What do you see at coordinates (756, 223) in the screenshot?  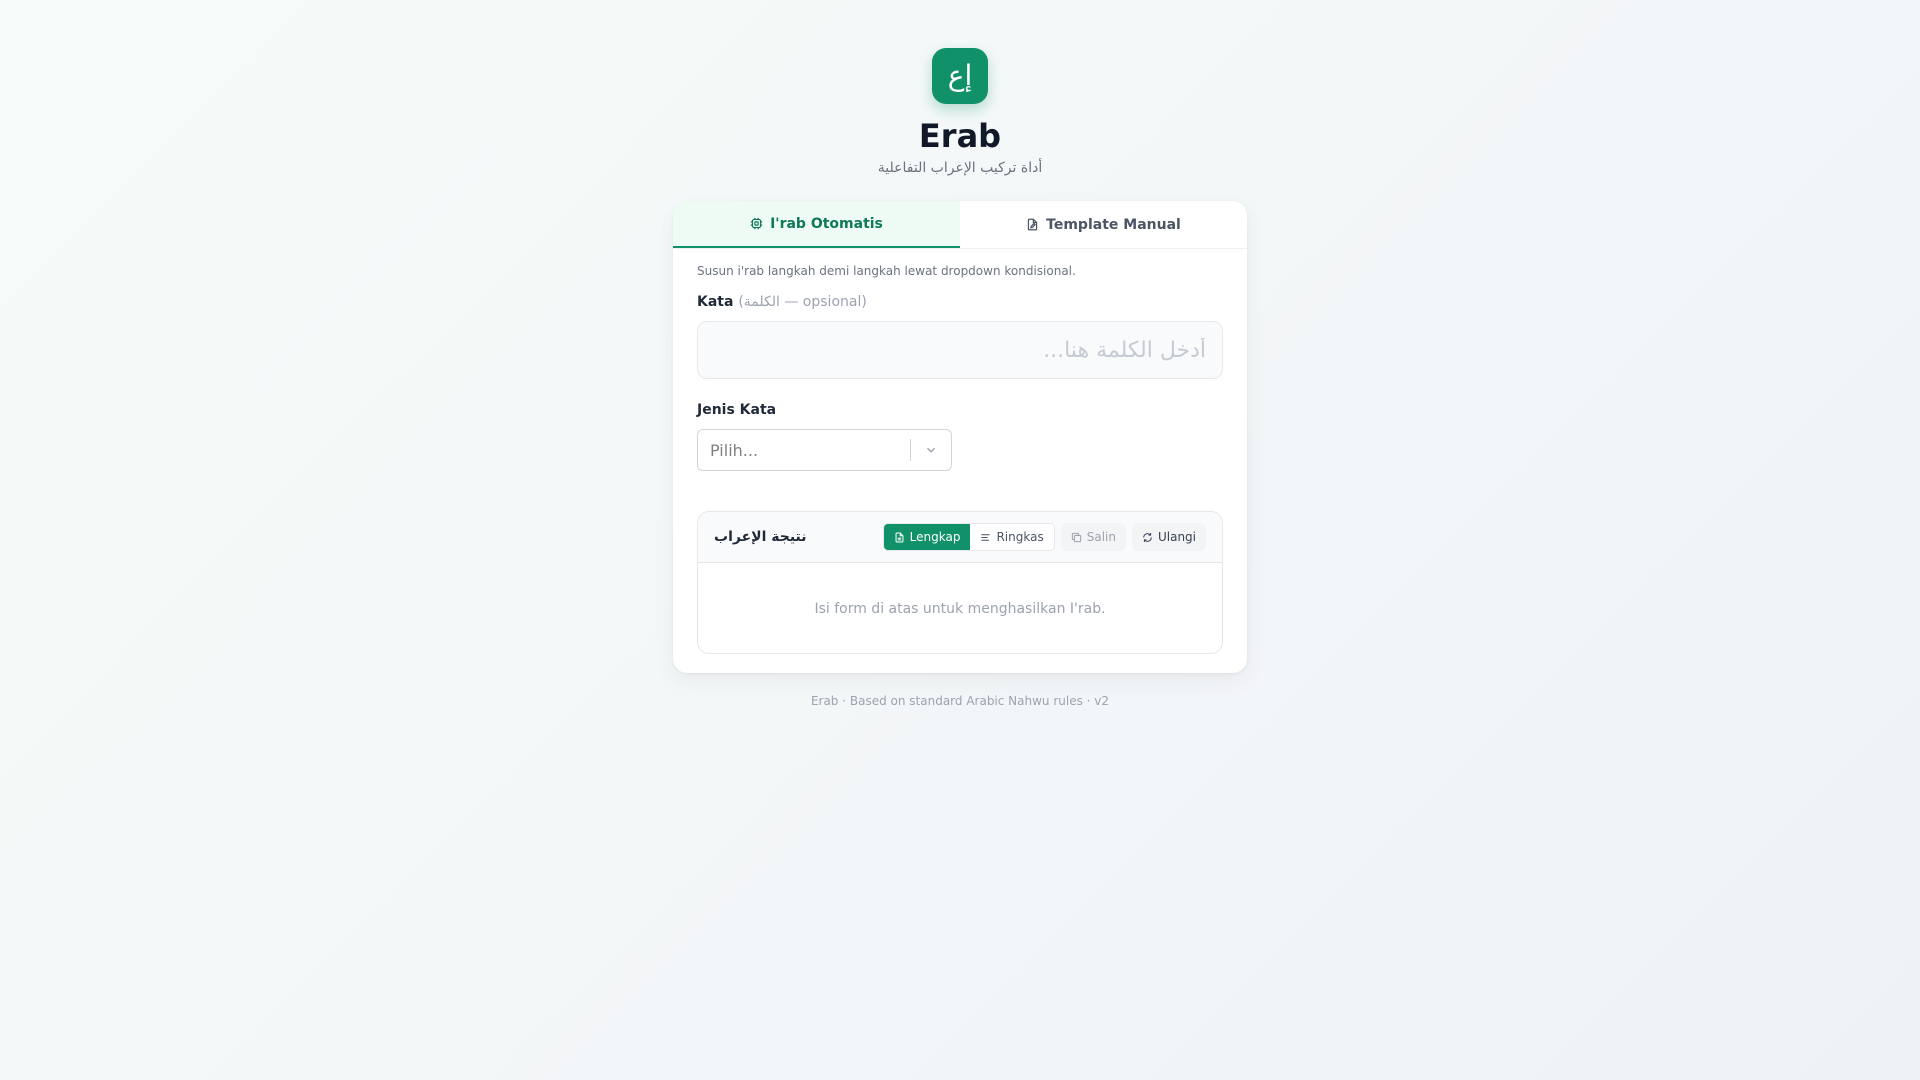 I see `cpu-icon` at bounding box center [756, 223].